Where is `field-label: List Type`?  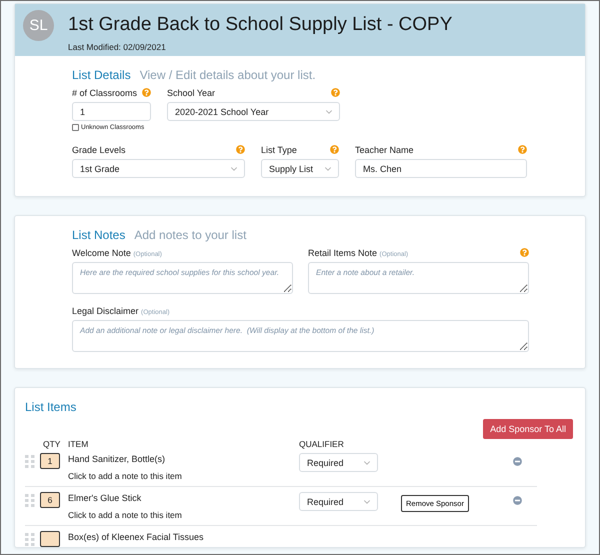
field-label: List Type is located at coordinates (279, 149).